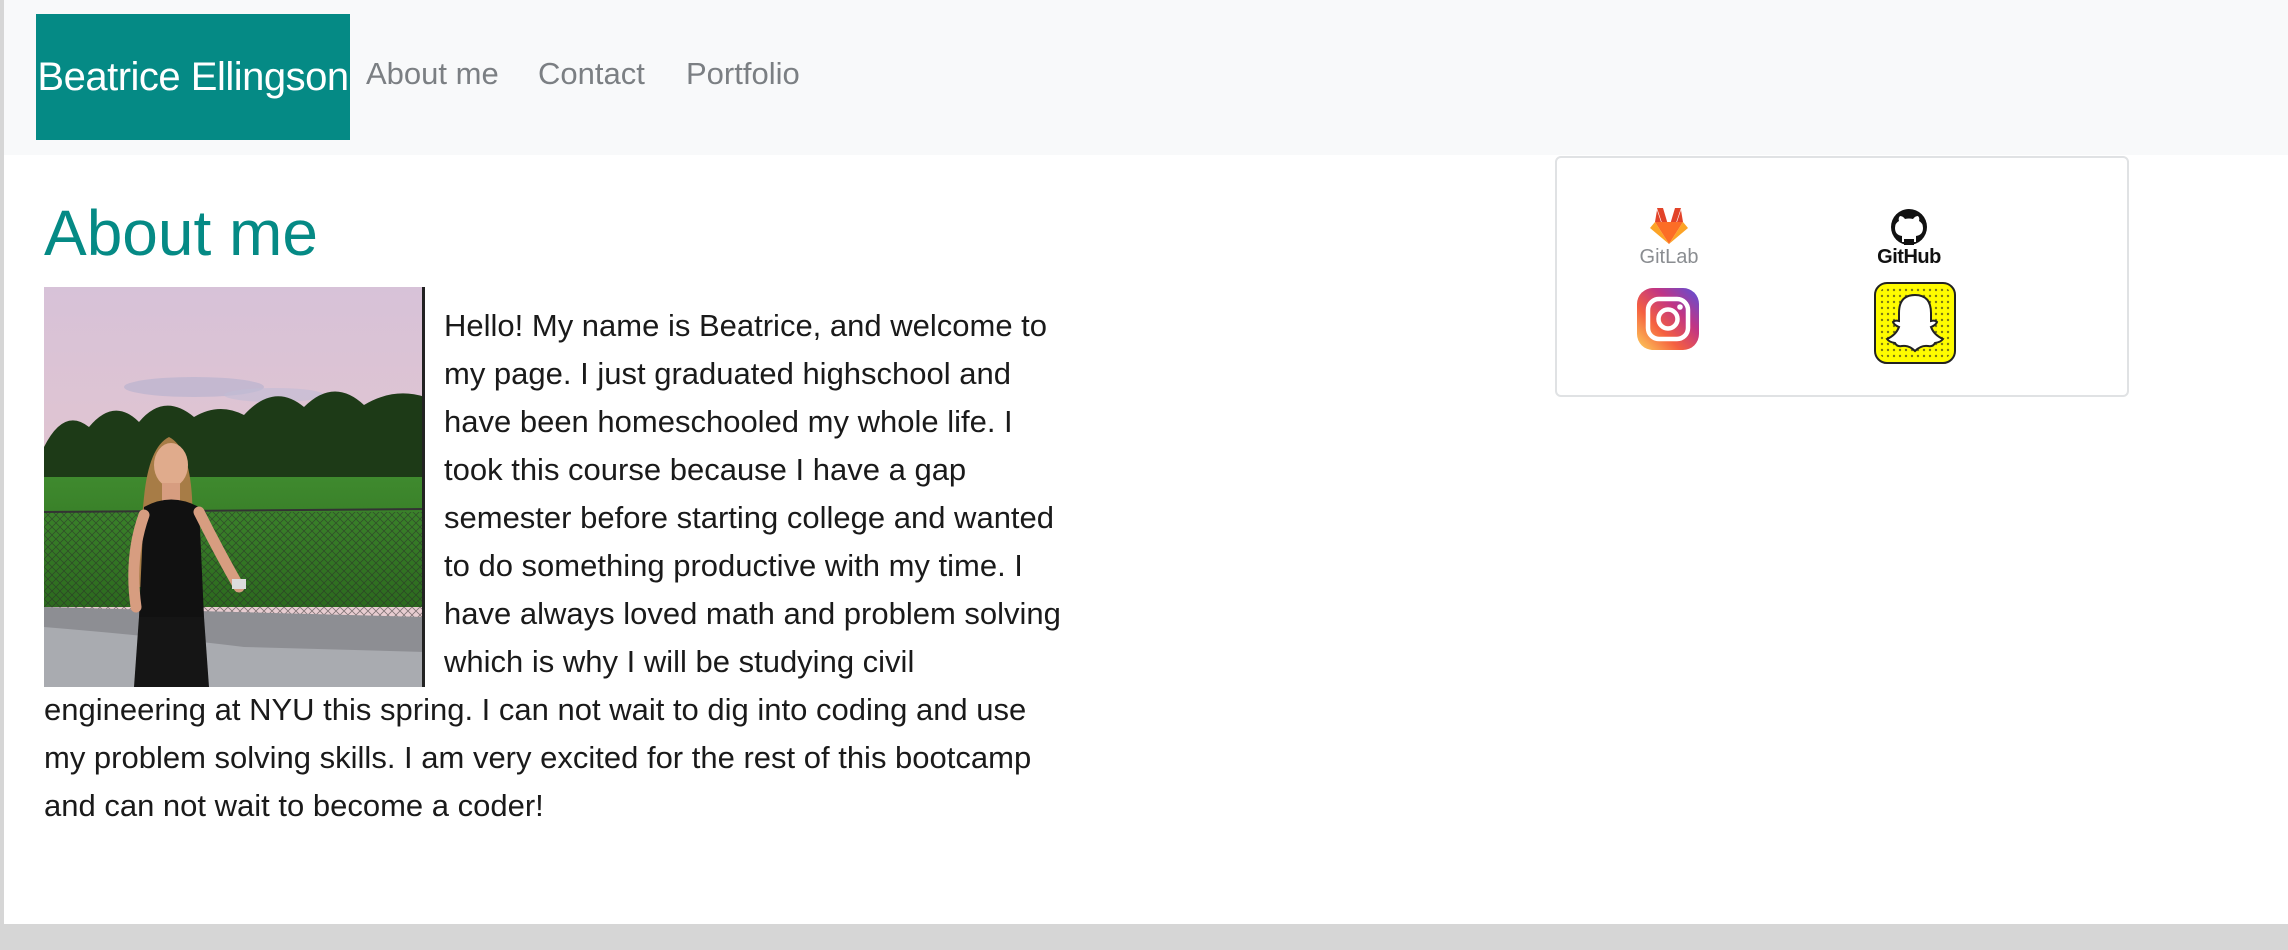  What do you see at coordinates (1909, 227) in the screenshot?
I see `github-icon` at bounding box center [1909, 227].